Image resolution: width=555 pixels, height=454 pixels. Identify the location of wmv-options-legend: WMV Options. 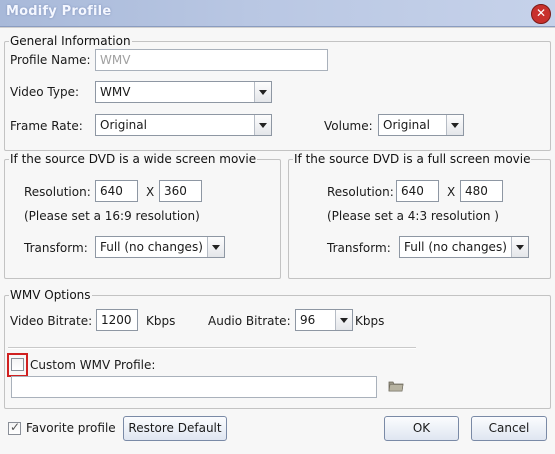
(50, 295).